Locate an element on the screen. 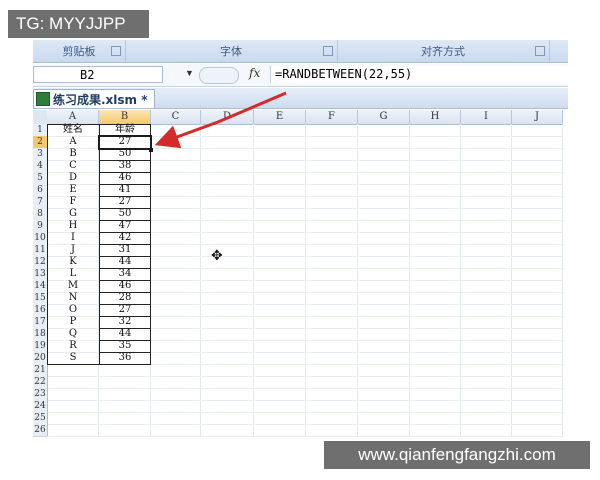 This screenshot has height=480, width=600. red-arrow-icon is located at coordinates (220, 120).